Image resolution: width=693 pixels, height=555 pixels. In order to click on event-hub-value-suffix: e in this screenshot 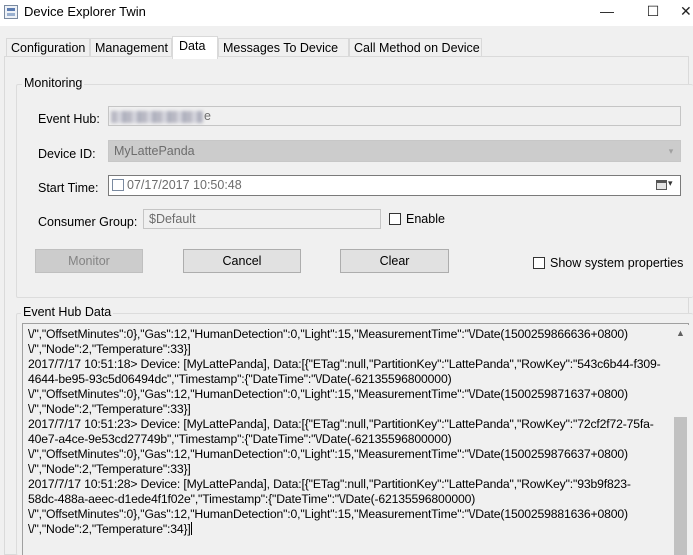, I will do `click(207, 116)`.